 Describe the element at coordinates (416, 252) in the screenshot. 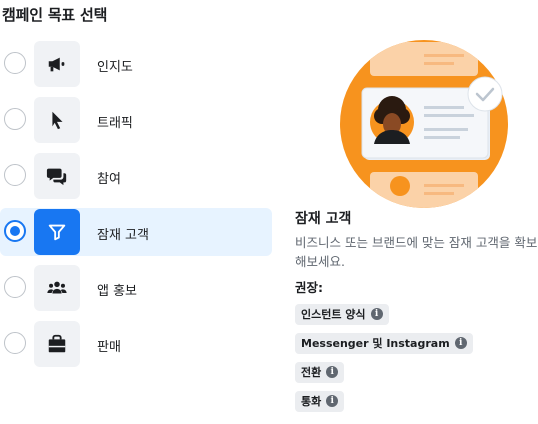

I see `detail-description: 비즈니스 또는 브랜드에 맞는 잠재 고객을 확보해보세요.` at that location.